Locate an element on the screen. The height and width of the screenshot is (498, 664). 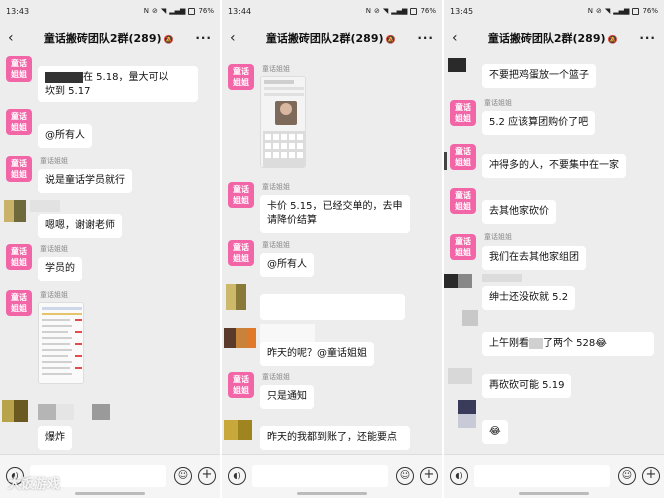
chat-header: ‹ 童话搬砖团队2群(289) 🔕 ··· is located at coordinates (110, 38).